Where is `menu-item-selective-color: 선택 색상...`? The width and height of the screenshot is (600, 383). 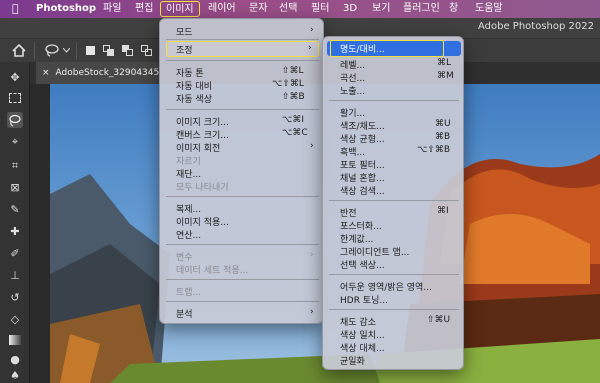 menu-item-selective-color: 선택 색상... is located at coordinates (362, 264).